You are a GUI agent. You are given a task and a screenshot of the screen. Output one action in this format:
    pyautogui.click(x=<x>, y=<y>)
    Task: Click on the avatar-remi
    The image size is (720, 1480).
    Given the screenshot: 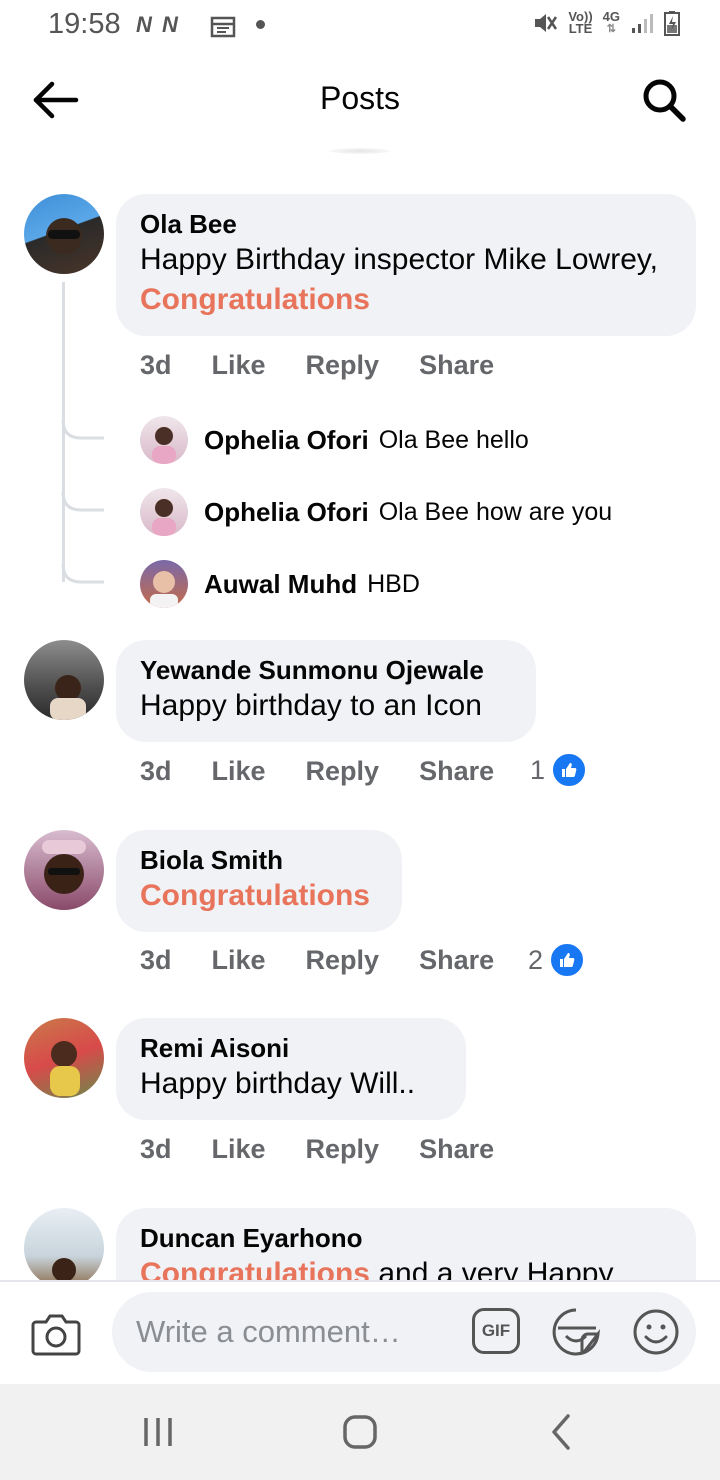 What is the action you would take?
    pyautogui.click(x=65, y=1068)
    